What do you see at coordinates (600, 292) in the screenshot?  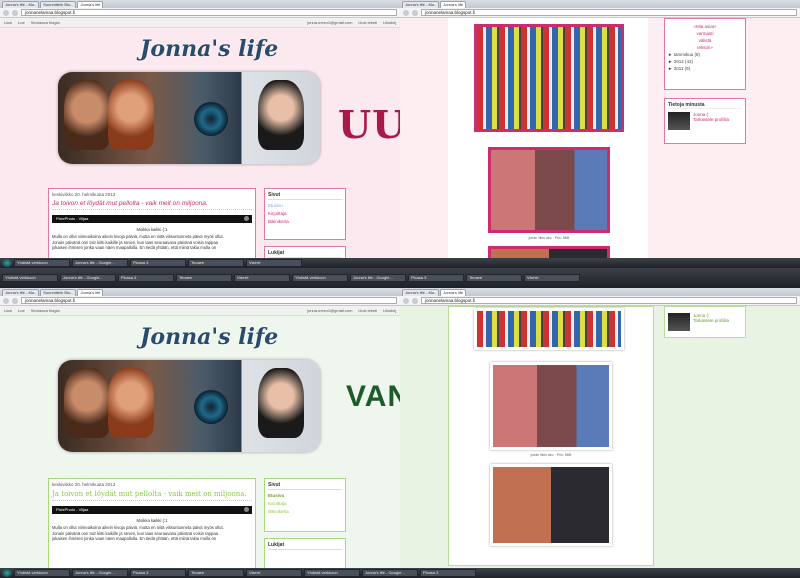 I see `tab-bar: Jonna's life - Mo.. Jonna's life` at bounding box center [600, 292].